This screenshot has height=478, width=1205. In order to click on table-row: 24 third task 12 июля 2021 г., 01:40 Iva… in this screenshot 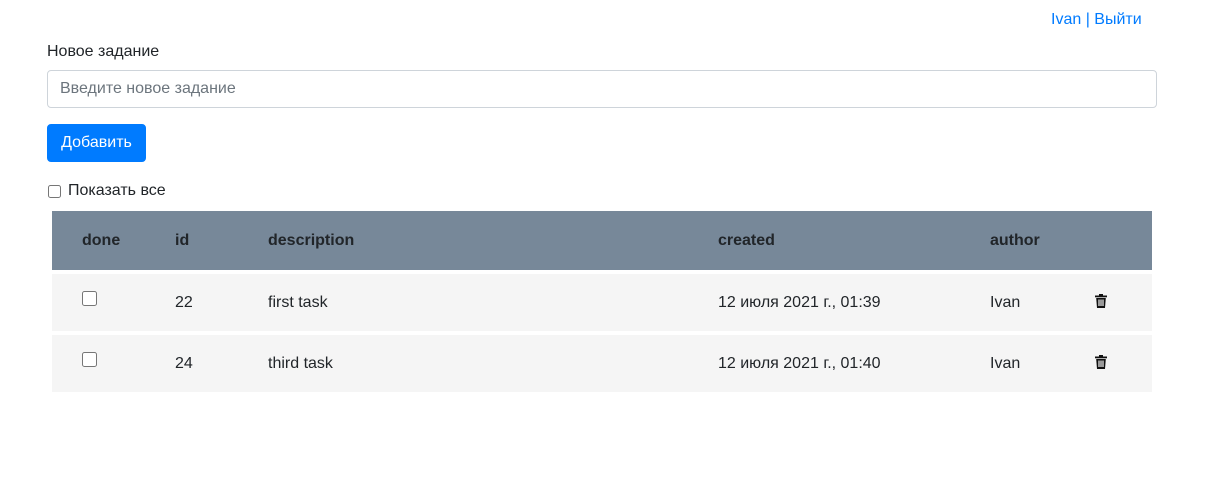, I will do `click(602, 363)`.